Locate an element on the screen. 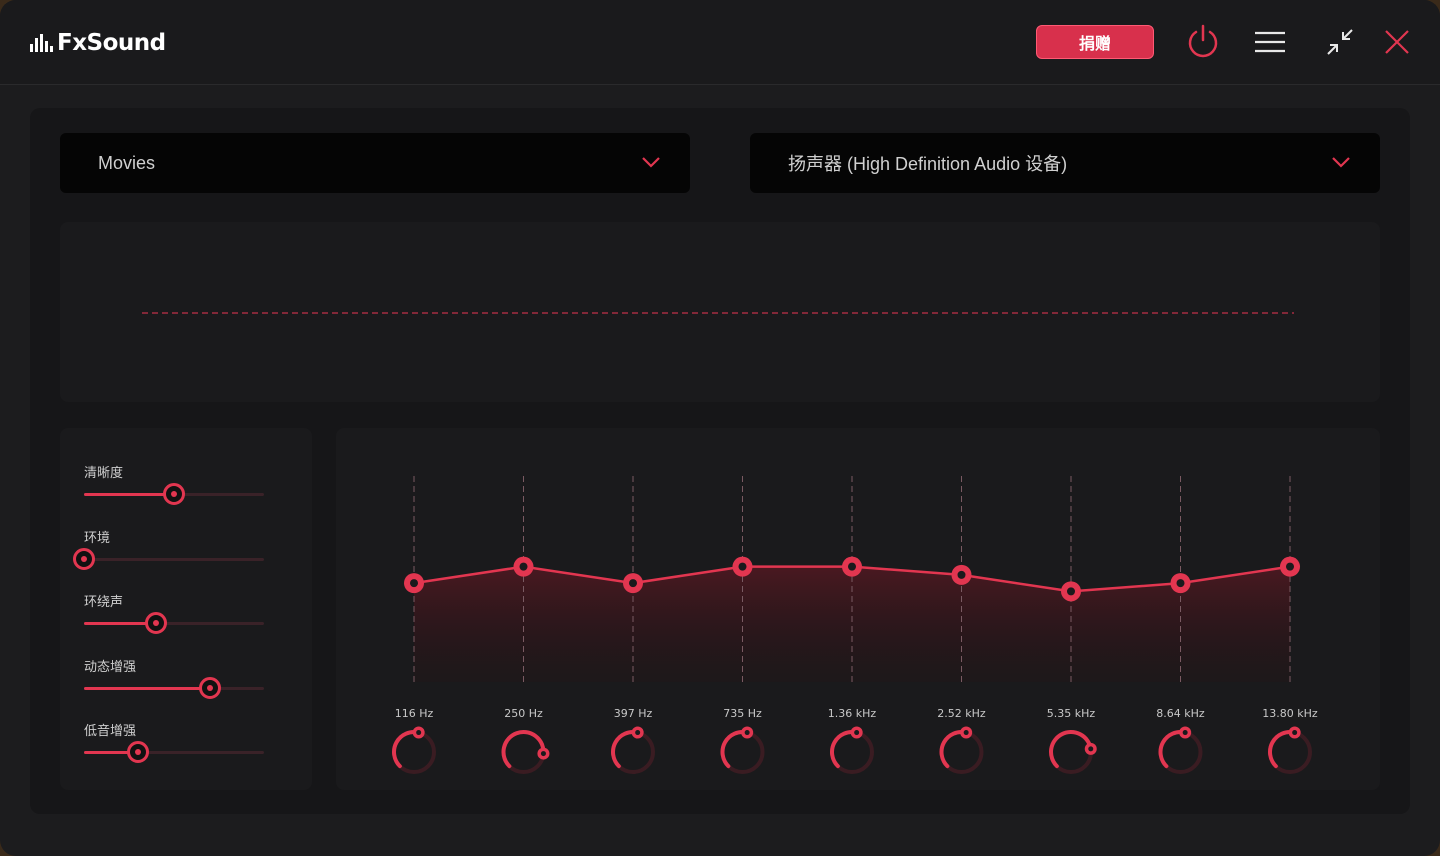  eq-band-label: 735 Hz is located at coordinates (742, 713).